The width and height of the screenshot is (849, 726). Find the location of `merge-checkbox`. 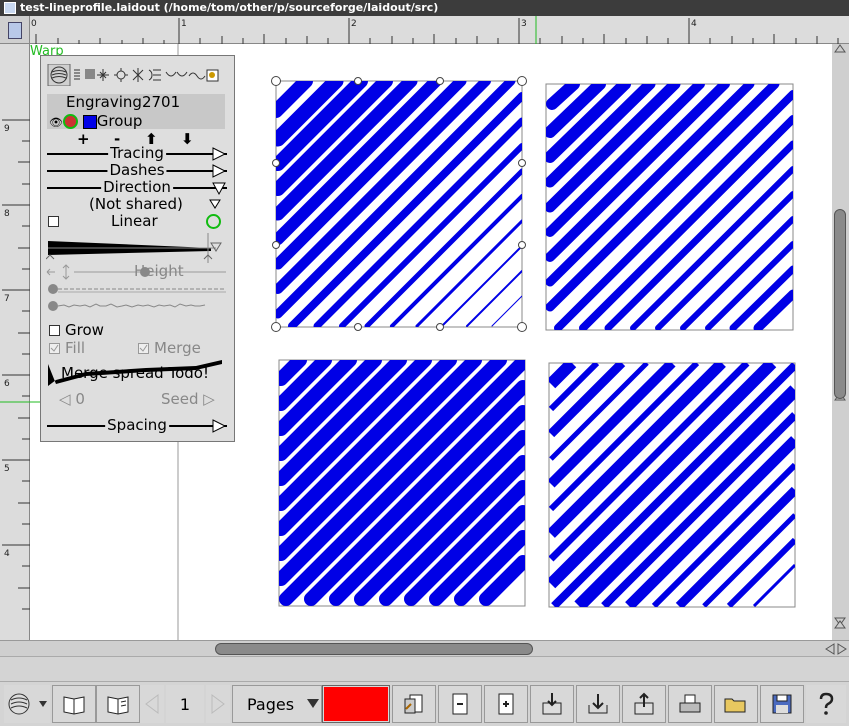

merge-checkbox is located at coordinates (143, 348).